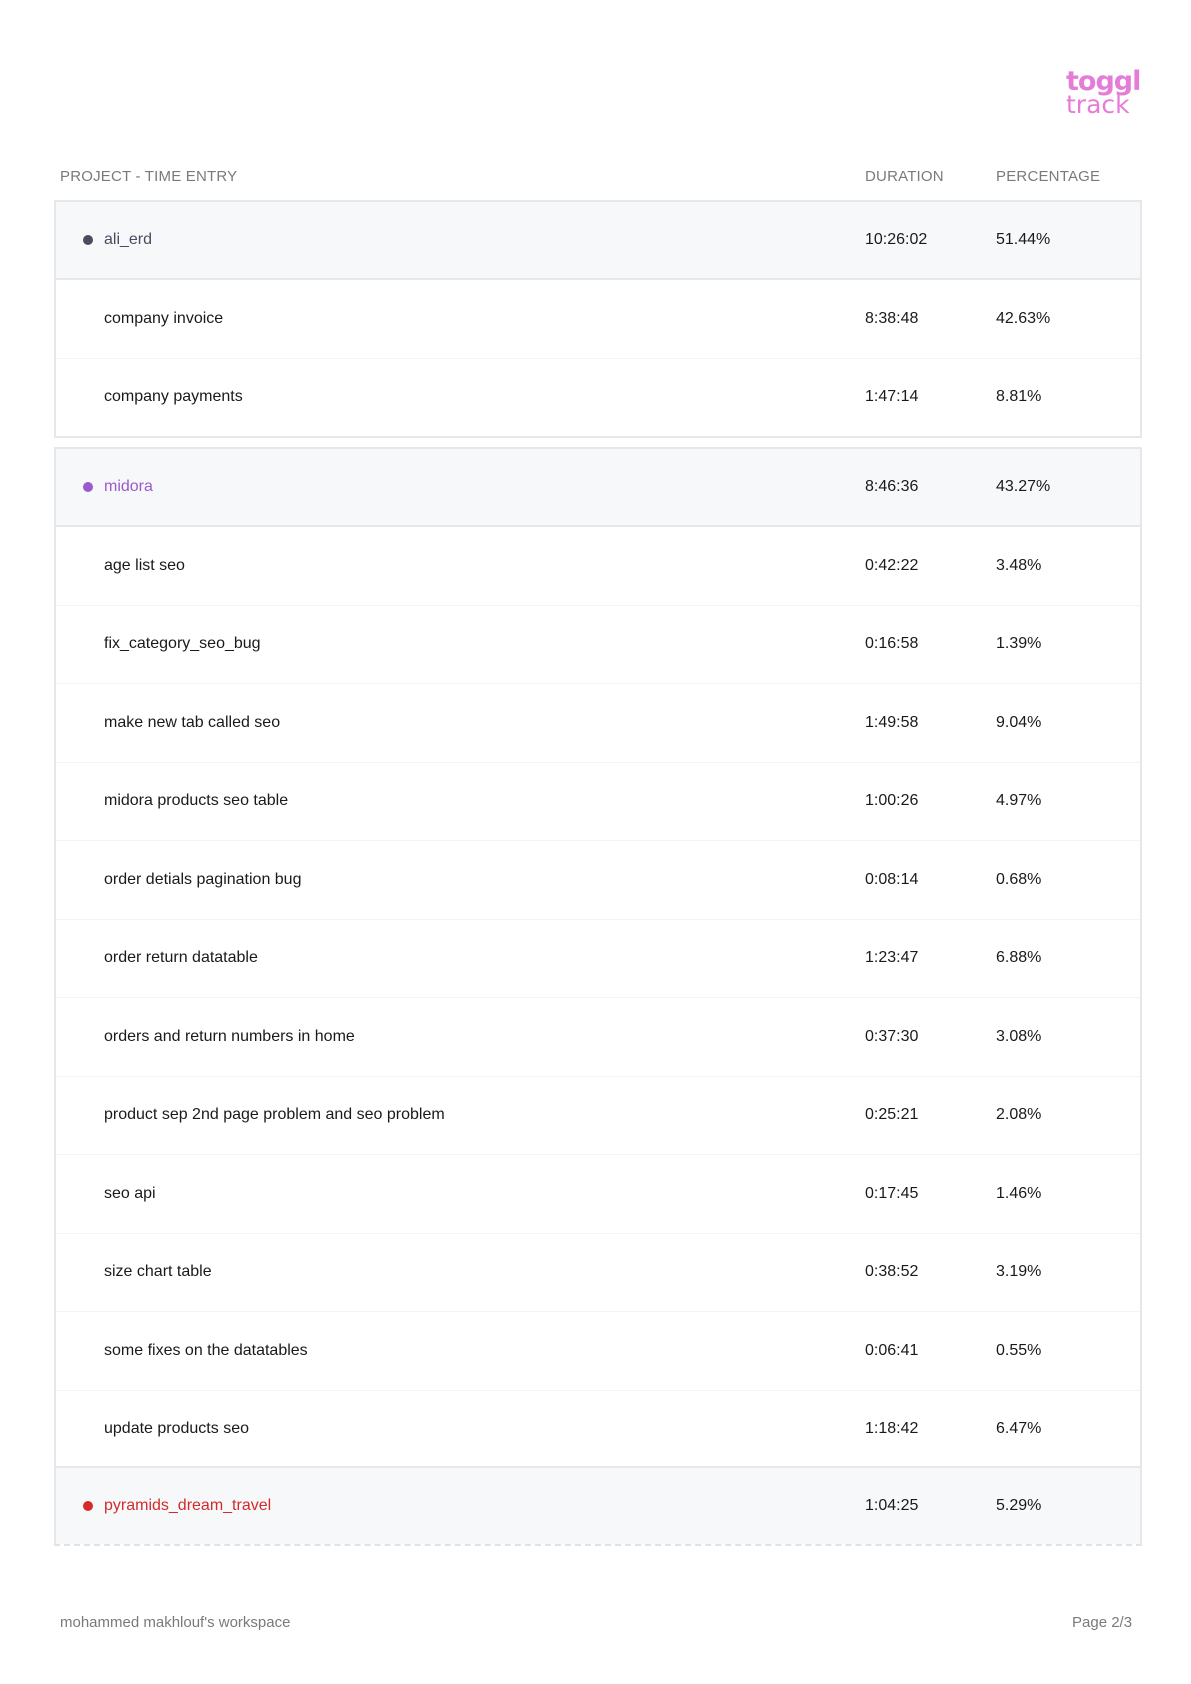 This screenshot has width=1191, height=1684. I want to click on entry-name: age list seo, so click(144, 565).